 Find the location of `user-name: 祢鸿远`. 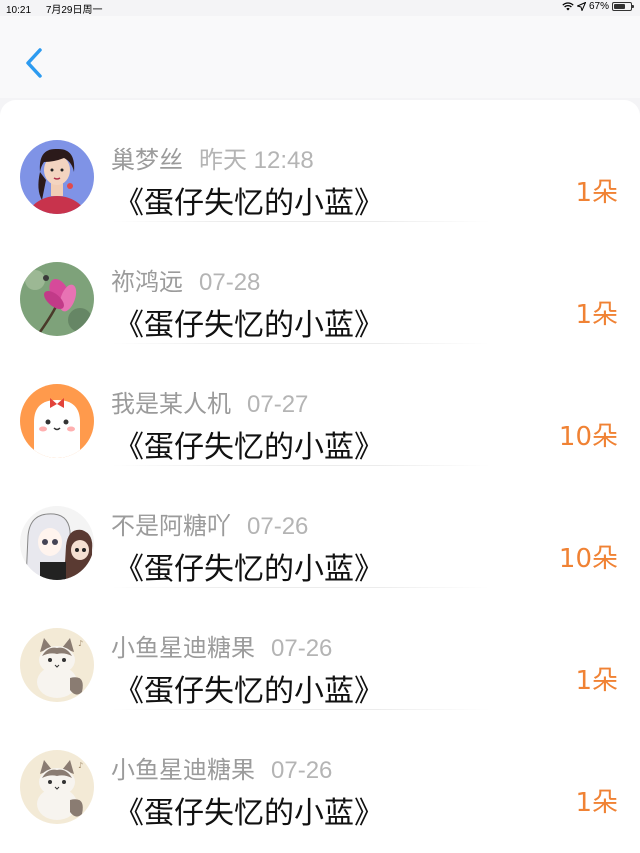

user-name: 祢鸿远 is located at coordinates (147, 282).